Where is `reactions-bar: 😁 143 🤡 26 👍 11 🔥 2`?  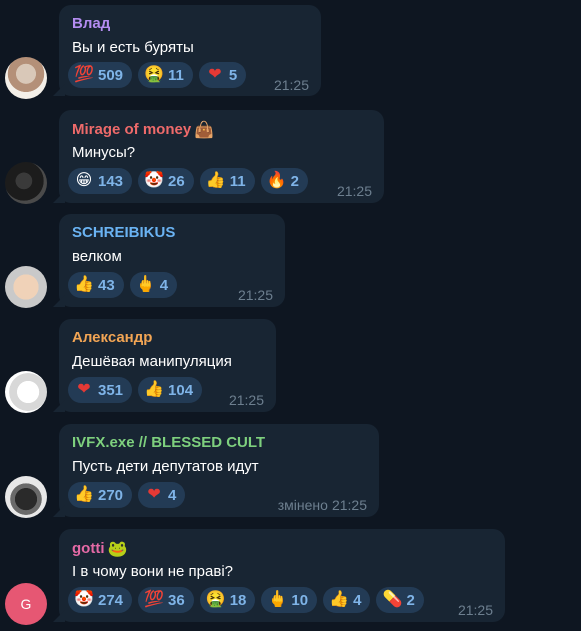
reactions-bar: 😁 143 🤡 26 👍 11 🔥 2 is located at coordinates (188, 181).